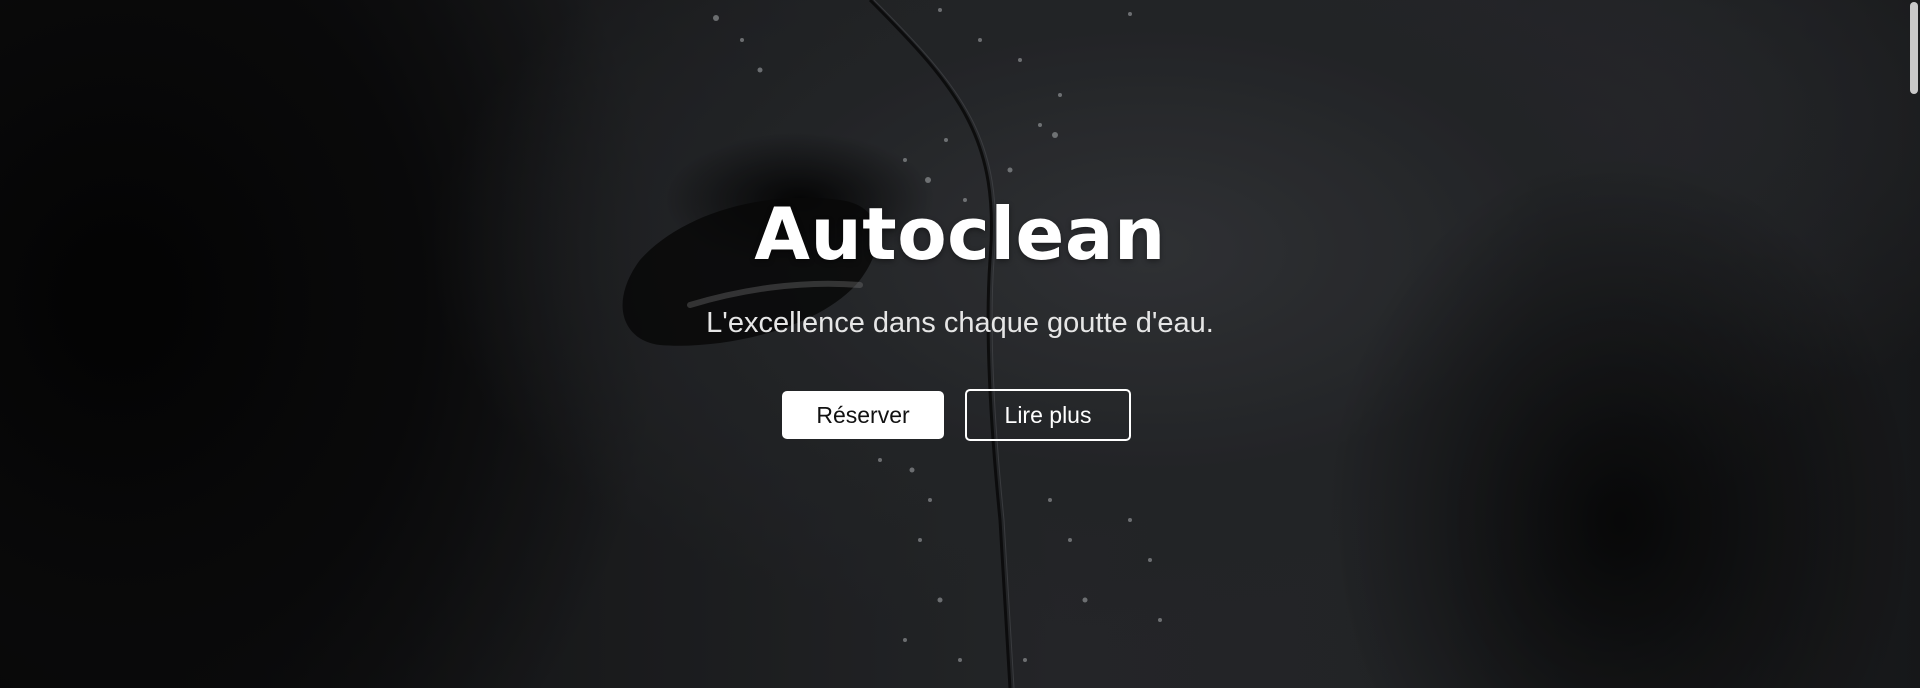  Describe the element at coordinates (960, 323) in the screenshot. I see `hero-tagline: L'excellence dans chaque goutte d'eau.` at that location.